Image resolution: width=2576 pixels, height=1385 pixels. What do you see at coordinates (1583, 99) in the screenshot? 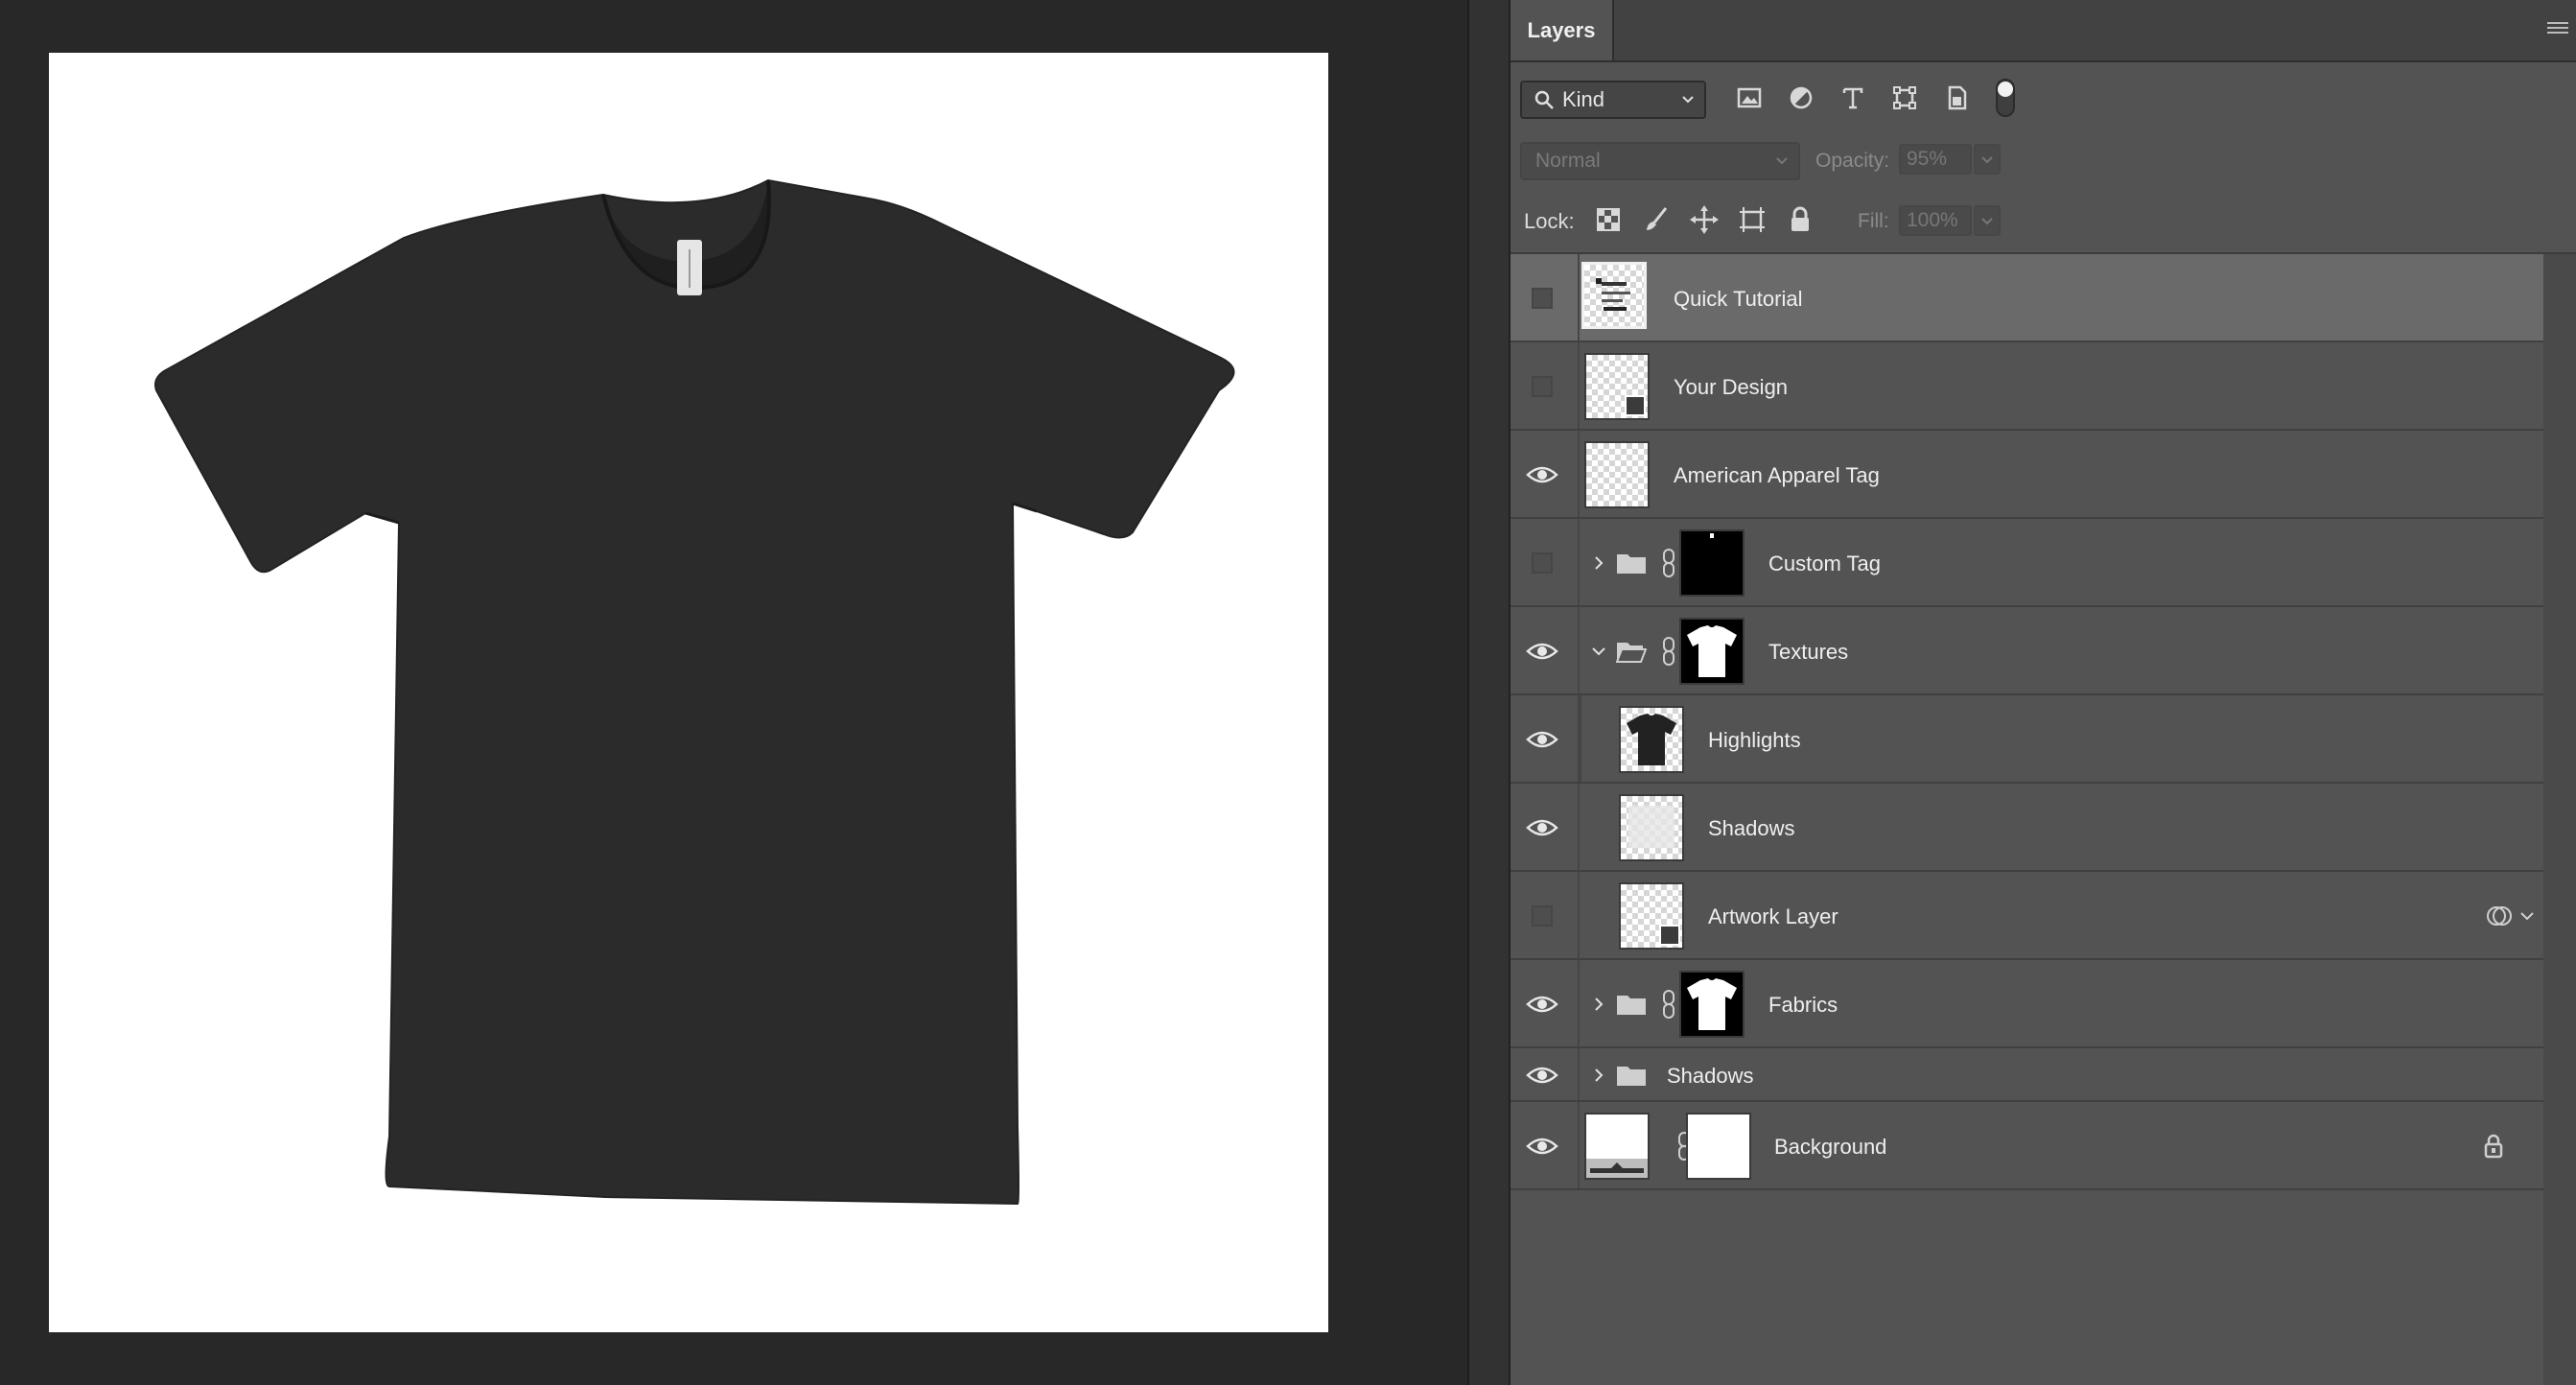
I see `filter-kind-label: Kind` at bounding box center [1583, 99].